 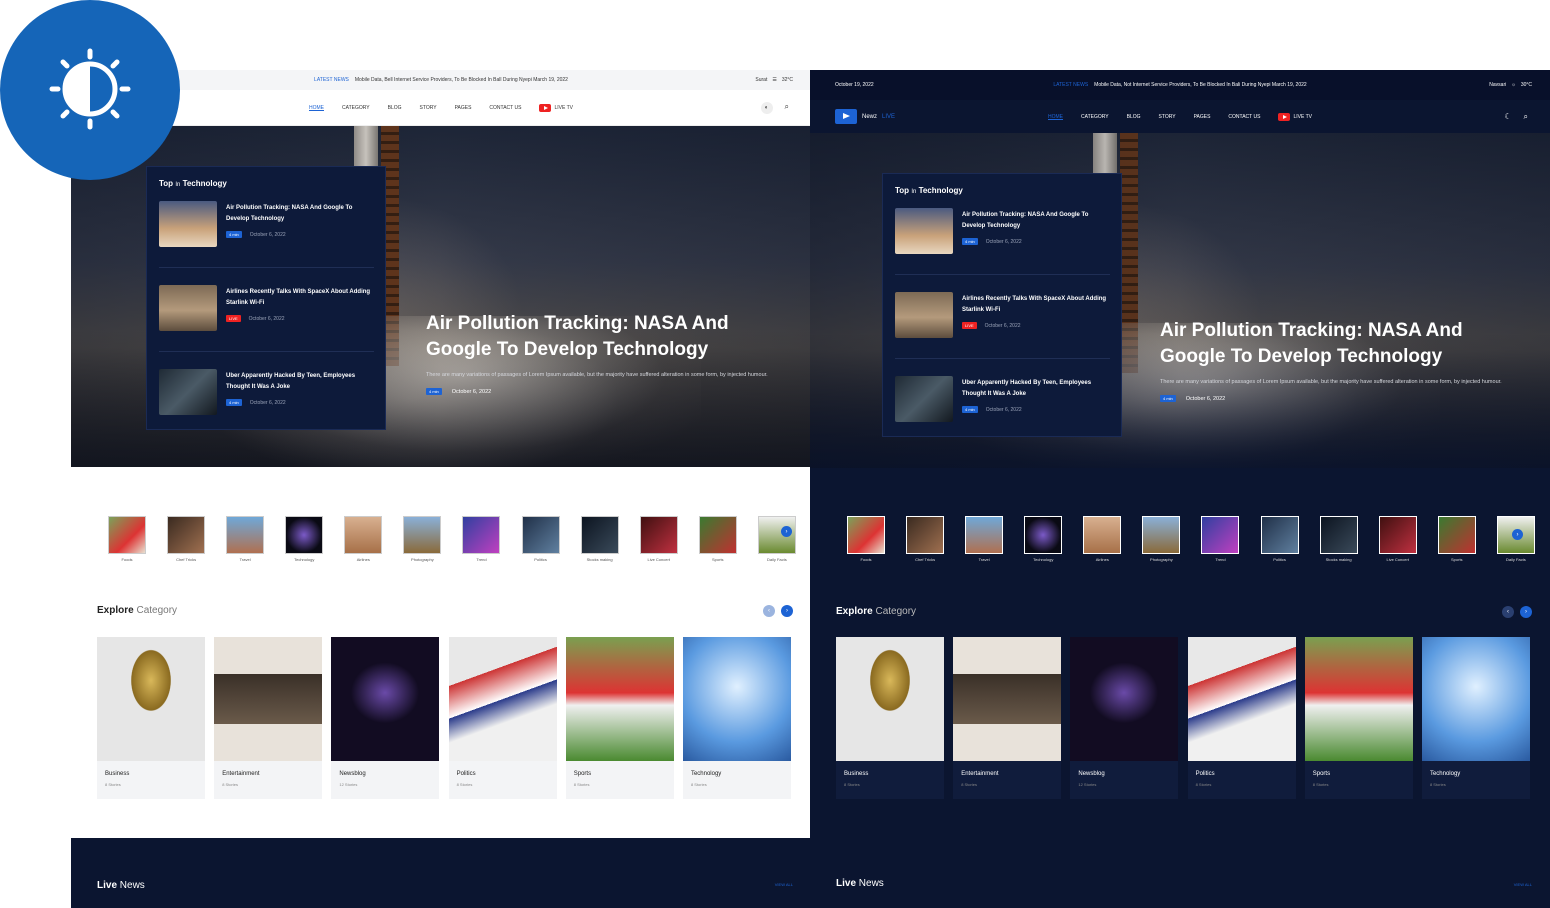 What do you see at coordinates (1498, 85) in the screenshot?
I see `city-label: Navsari` at bounding box center [1498, 85].